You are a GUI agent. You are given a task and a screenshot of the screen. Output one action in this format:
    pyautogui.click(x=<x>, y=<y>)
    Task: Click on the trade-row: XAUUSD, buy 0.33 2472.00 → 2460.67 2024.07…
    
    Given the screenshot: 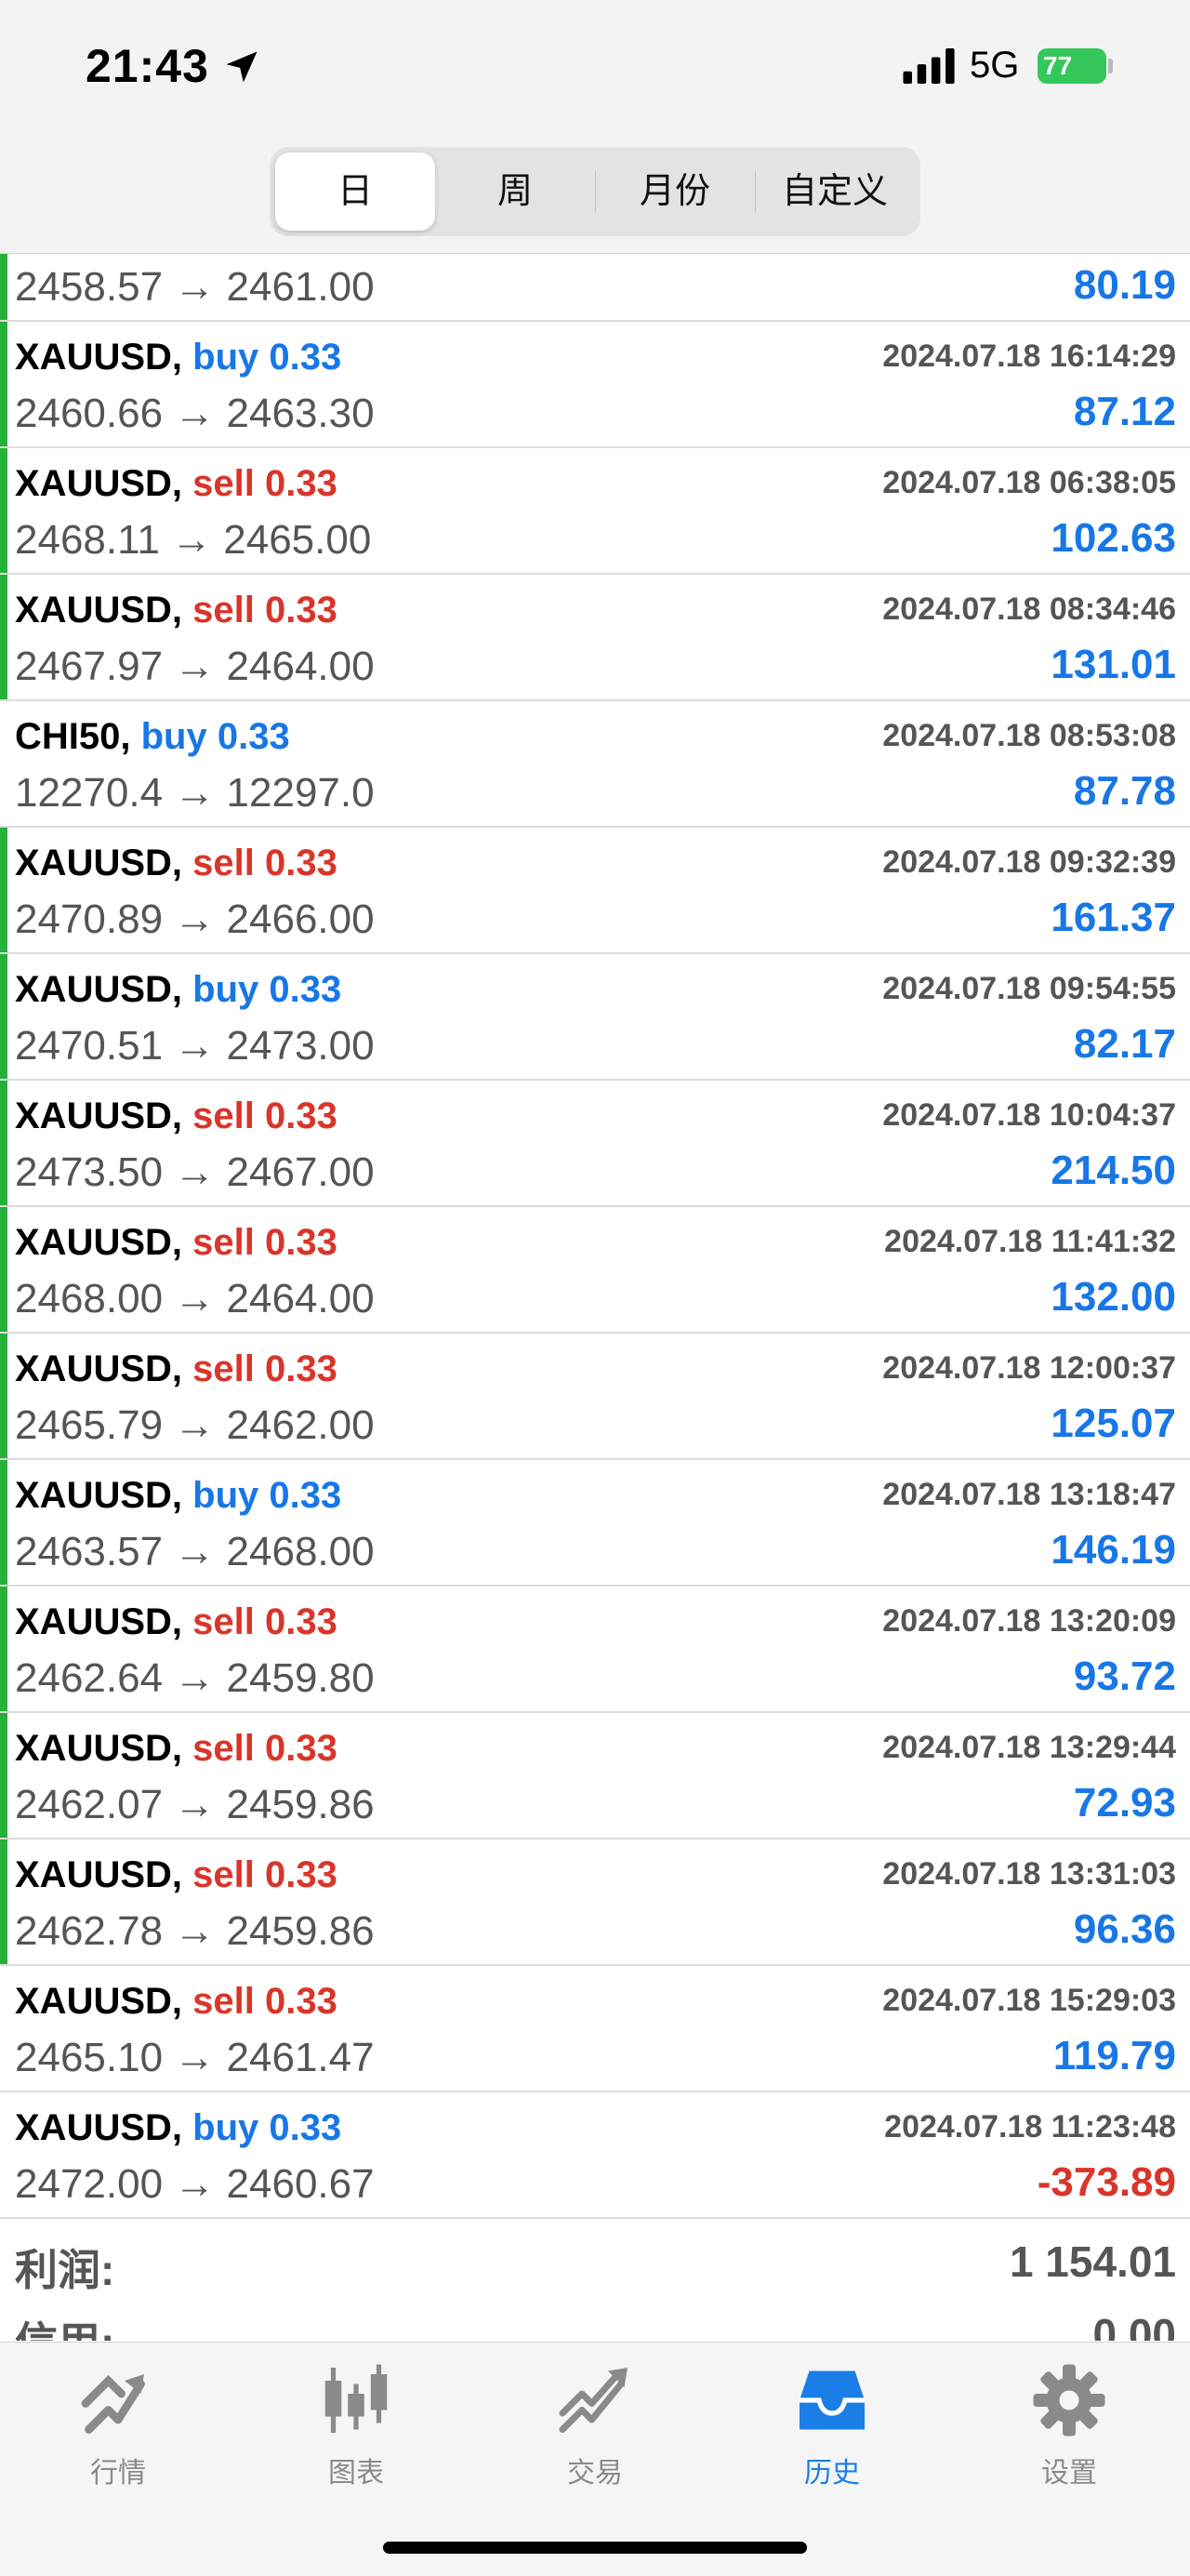 What is the action you would take?
    pyautogui.click(x=595, y=2155)
    